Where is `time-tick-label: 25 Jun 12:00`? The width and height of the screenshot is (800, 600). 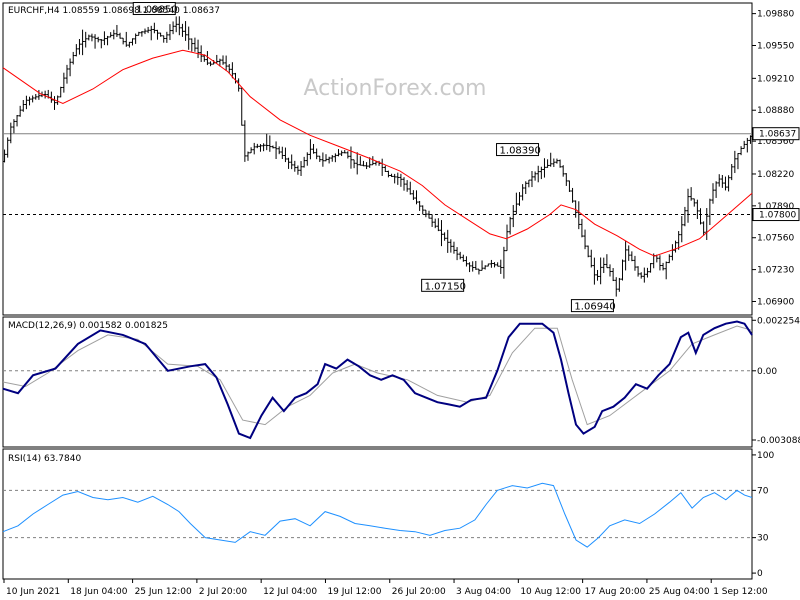 time-tick-label: 25 Jun 12:00 is located at coordinates (163, 592).